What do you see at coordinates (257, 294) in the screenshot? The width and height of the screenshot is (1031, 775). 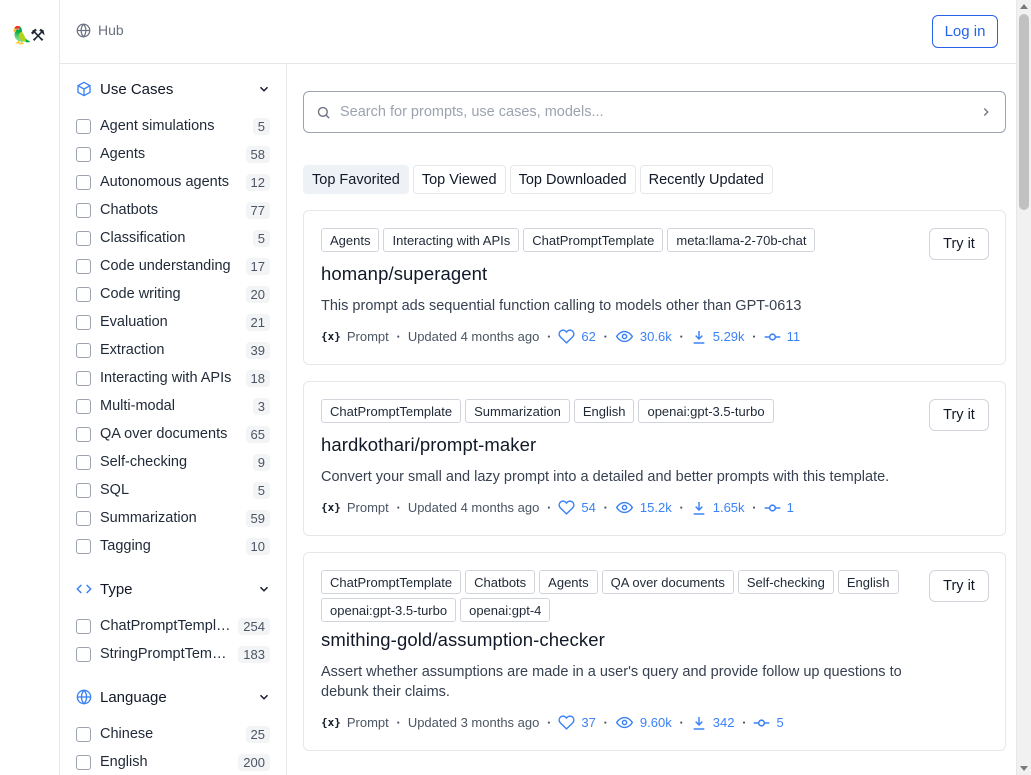 I see `filter-count-badge: 20` at bounding box center [257, 294].